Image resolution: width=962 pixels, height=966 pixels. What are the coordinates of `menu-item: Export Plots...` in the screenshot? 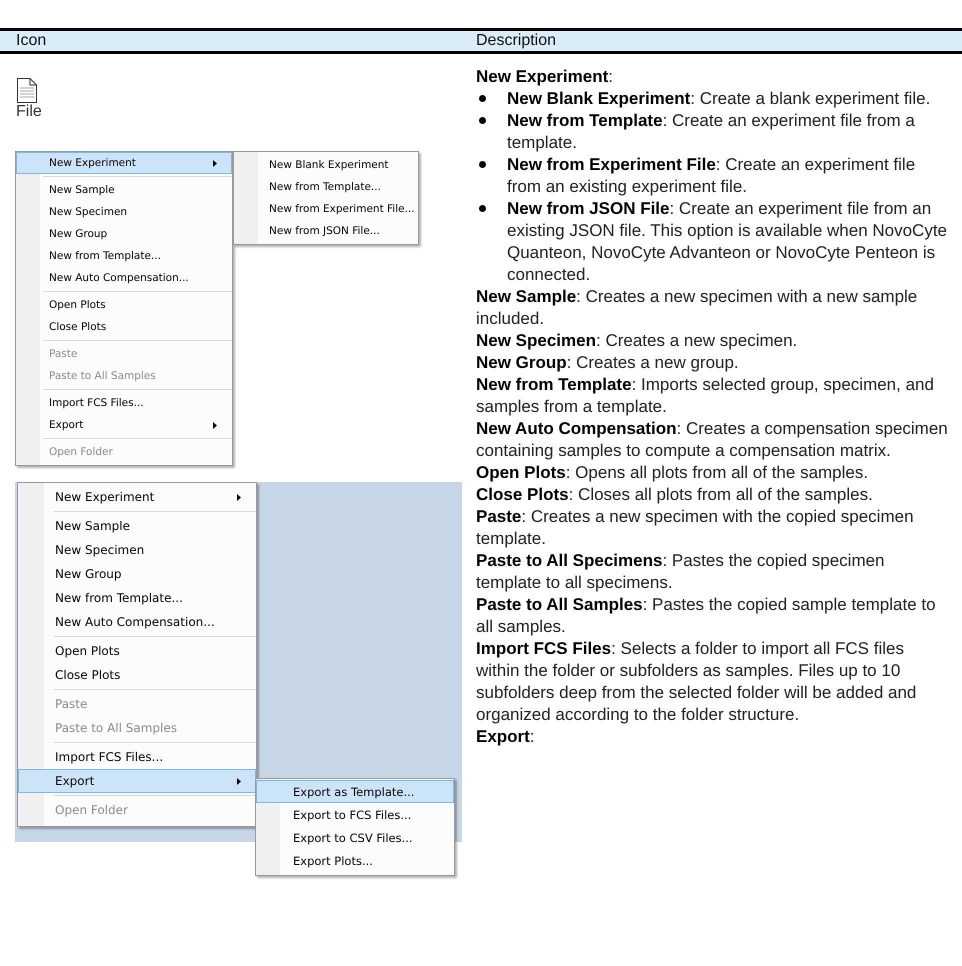 It's located at (355, 860).